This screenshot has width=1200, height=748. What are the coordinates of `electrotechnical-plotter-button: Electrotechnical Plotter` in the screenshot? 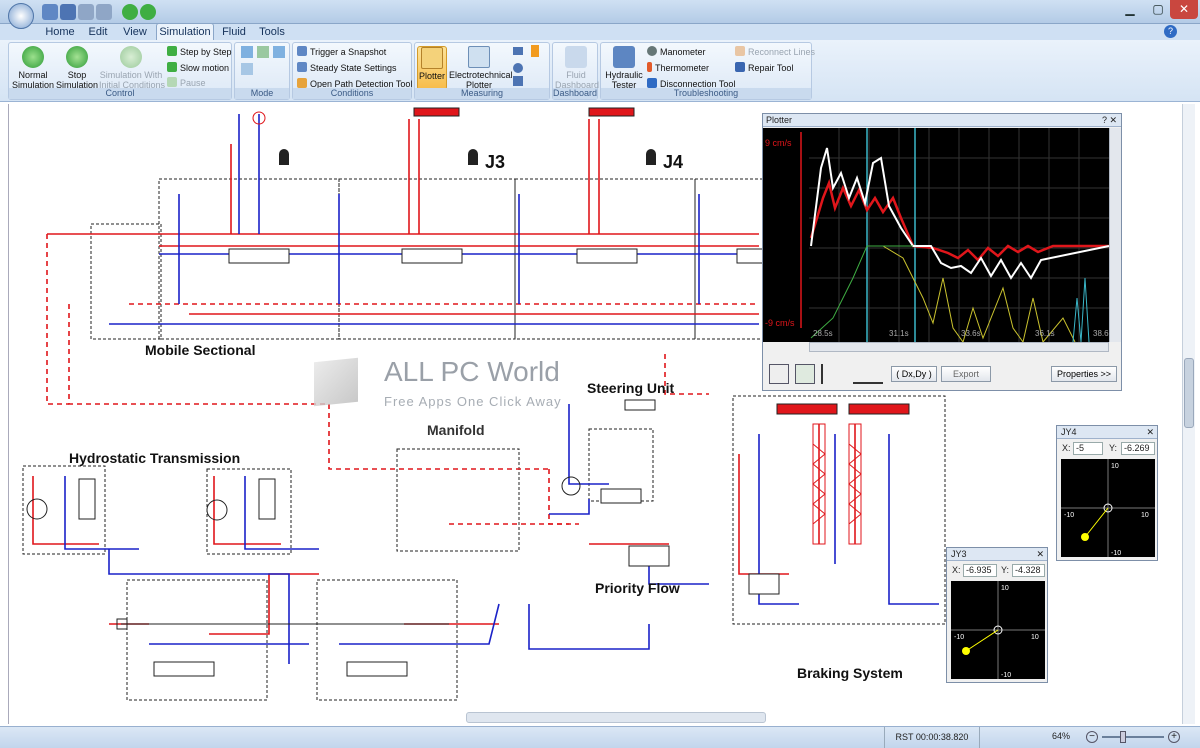 It's located at (481, 68).